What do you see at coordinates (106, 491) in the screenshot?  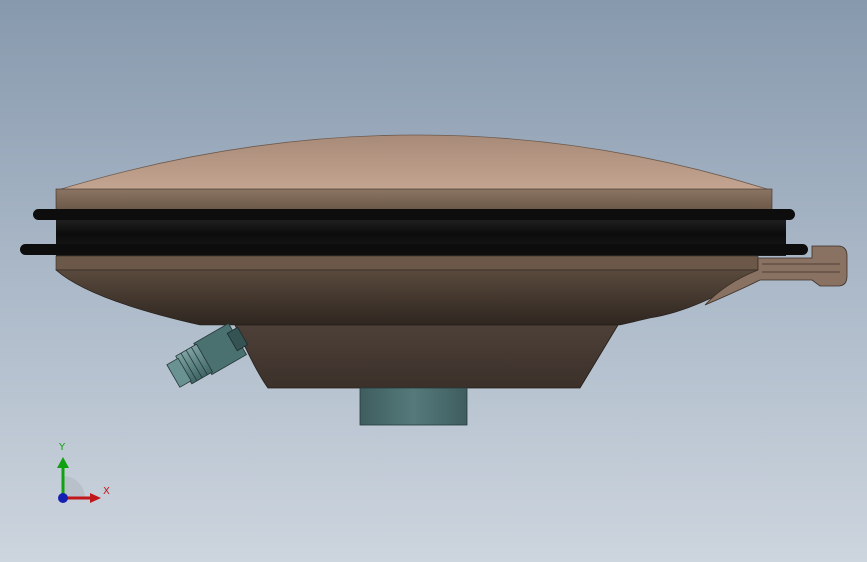 I see `x-axis-label: X` at bounding box center [106, 491].